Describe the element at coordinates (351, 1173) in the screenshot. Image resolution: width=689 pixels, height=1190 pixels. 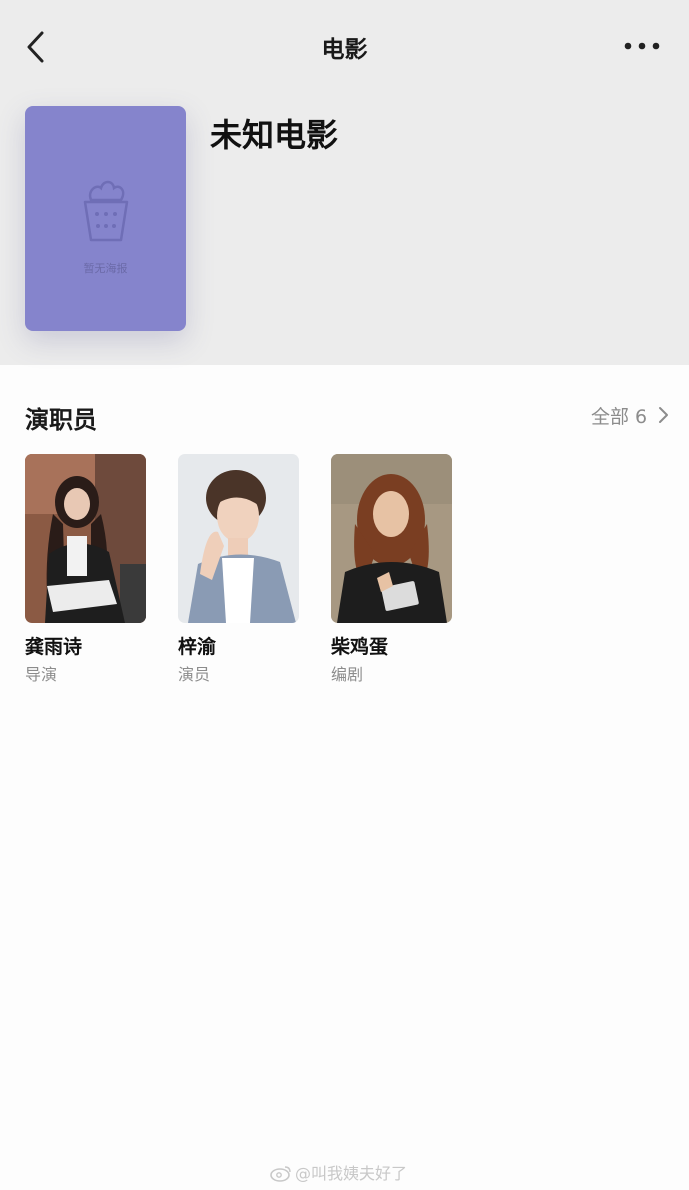
I see `watermark-text: @叫我姨夫好了` at that location.